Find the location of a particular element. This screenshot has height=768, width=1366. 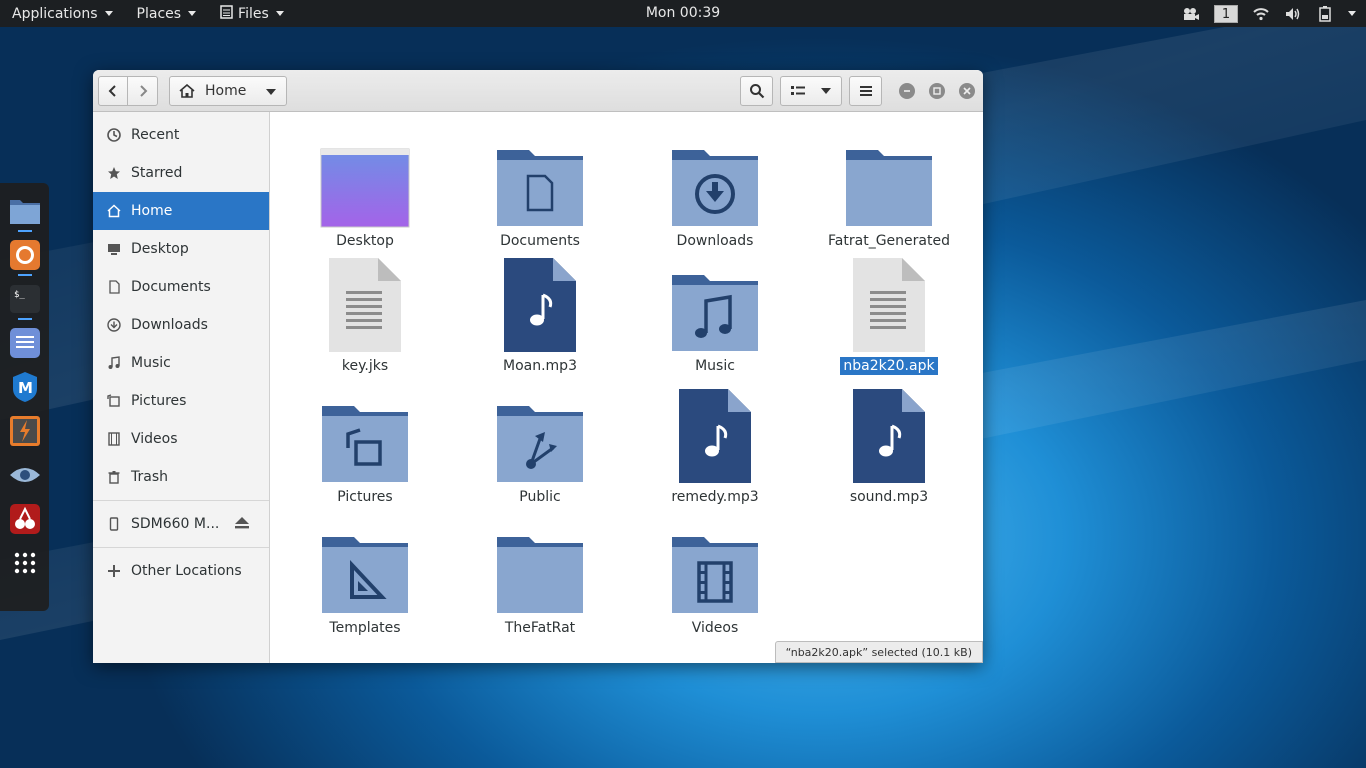

dock-burpsuite is located at coordinates (25, 431).